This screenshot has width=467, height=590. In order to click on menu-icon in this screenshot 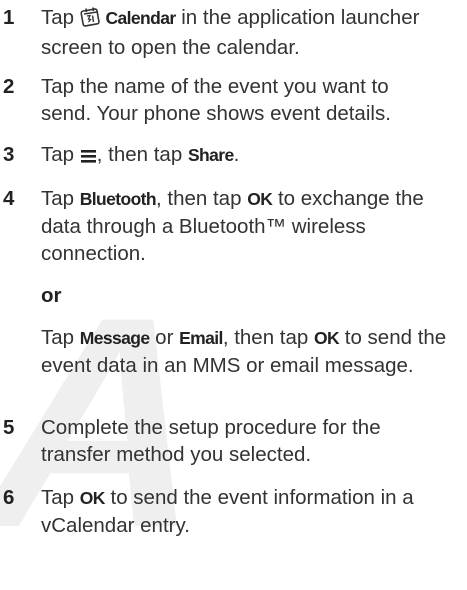, I will do `click(88, 157)`.